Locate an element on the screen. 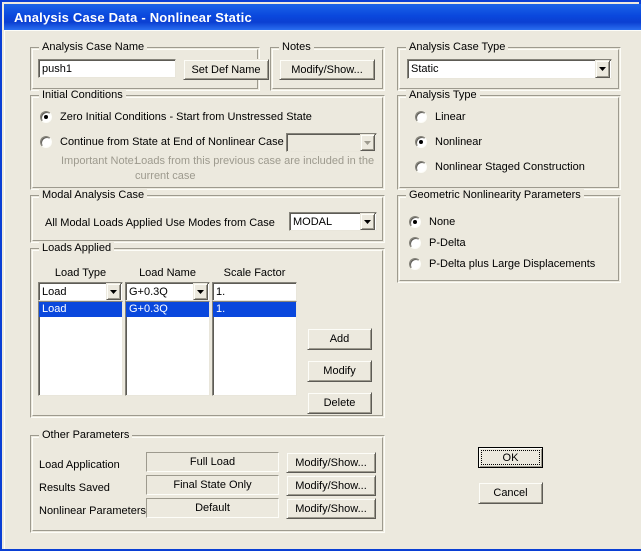  focus-rect is located at coordinates (510, 457).